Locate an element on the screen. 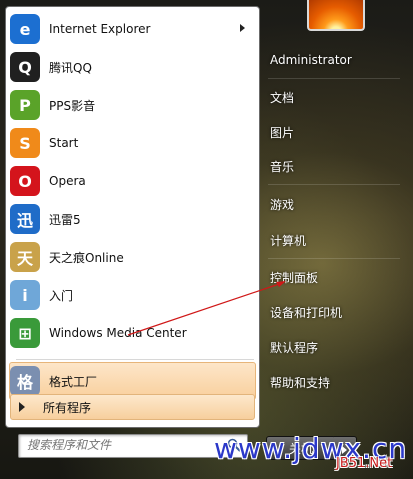 The image size is (413, 479). watermark-subtext: JB51.Net is located at coordinates (364, 463).